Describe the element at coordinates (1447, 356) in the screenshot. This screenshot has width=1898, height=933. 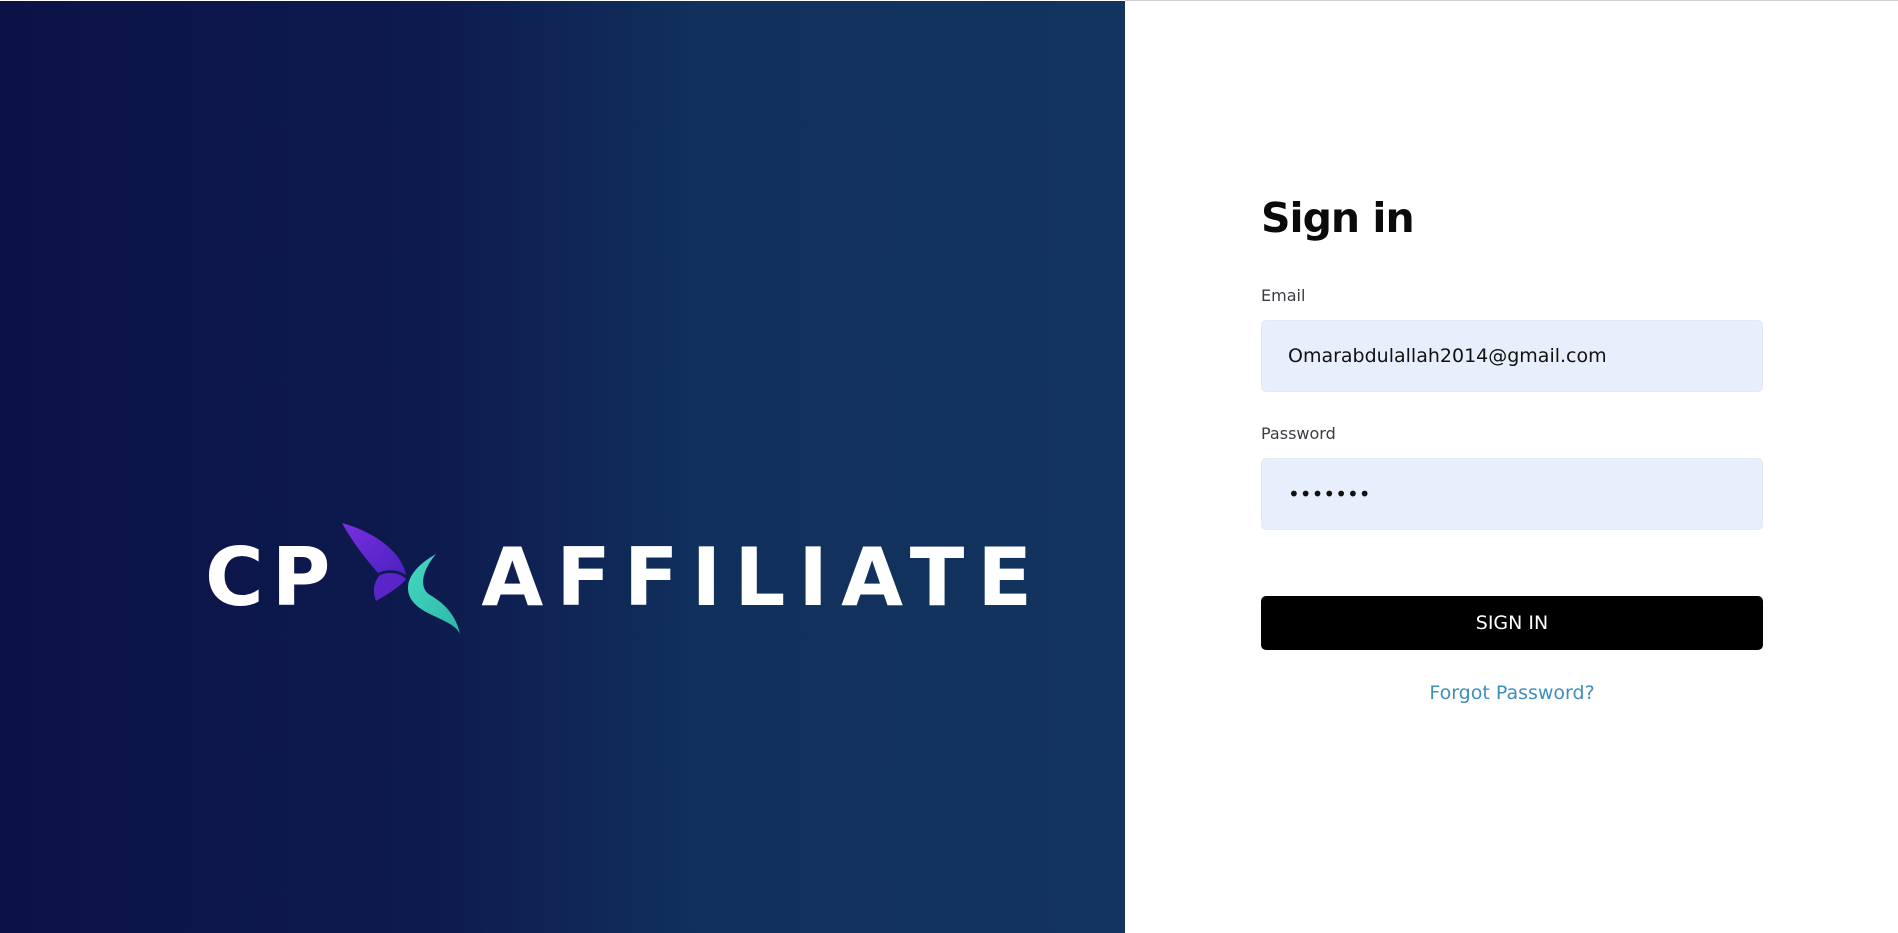
I see `email-value: Omarabdulallah2014@gmail.com` at that location.